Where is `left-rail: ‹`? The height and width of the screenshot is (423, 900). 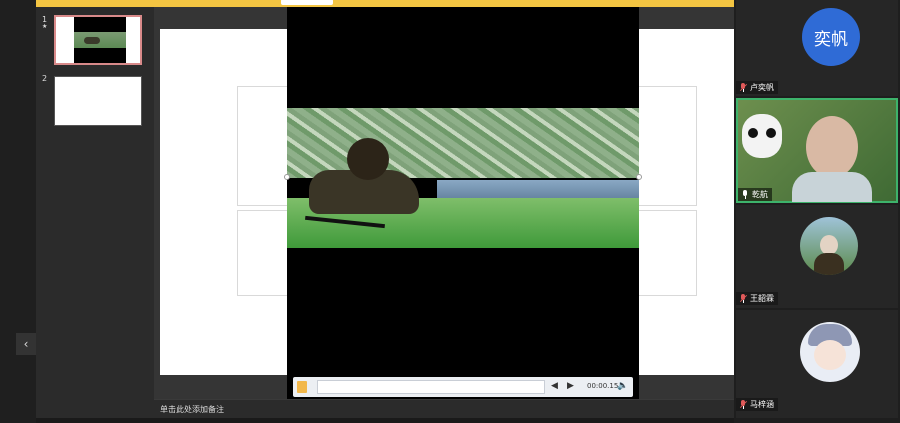
left-rail: ‹ is located at coordinates (18, 211).